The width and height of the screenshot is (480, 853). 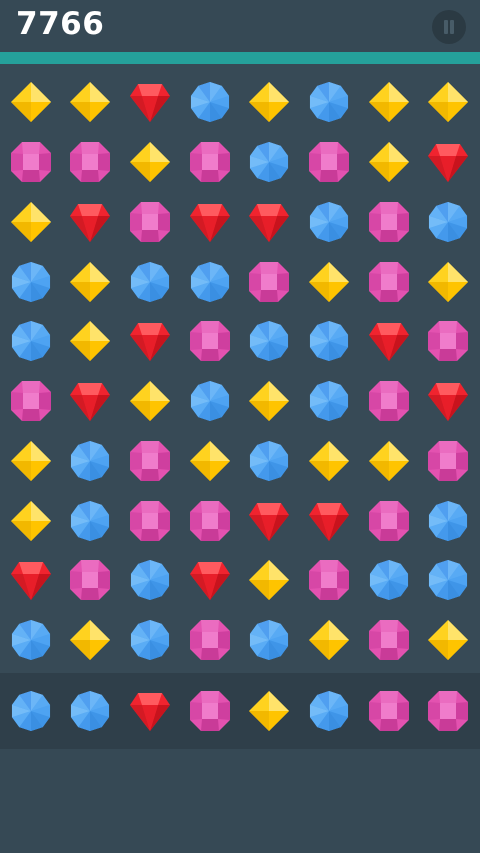 I want to click on tray-yellow-gem-icon, so click(x=269, y=711).